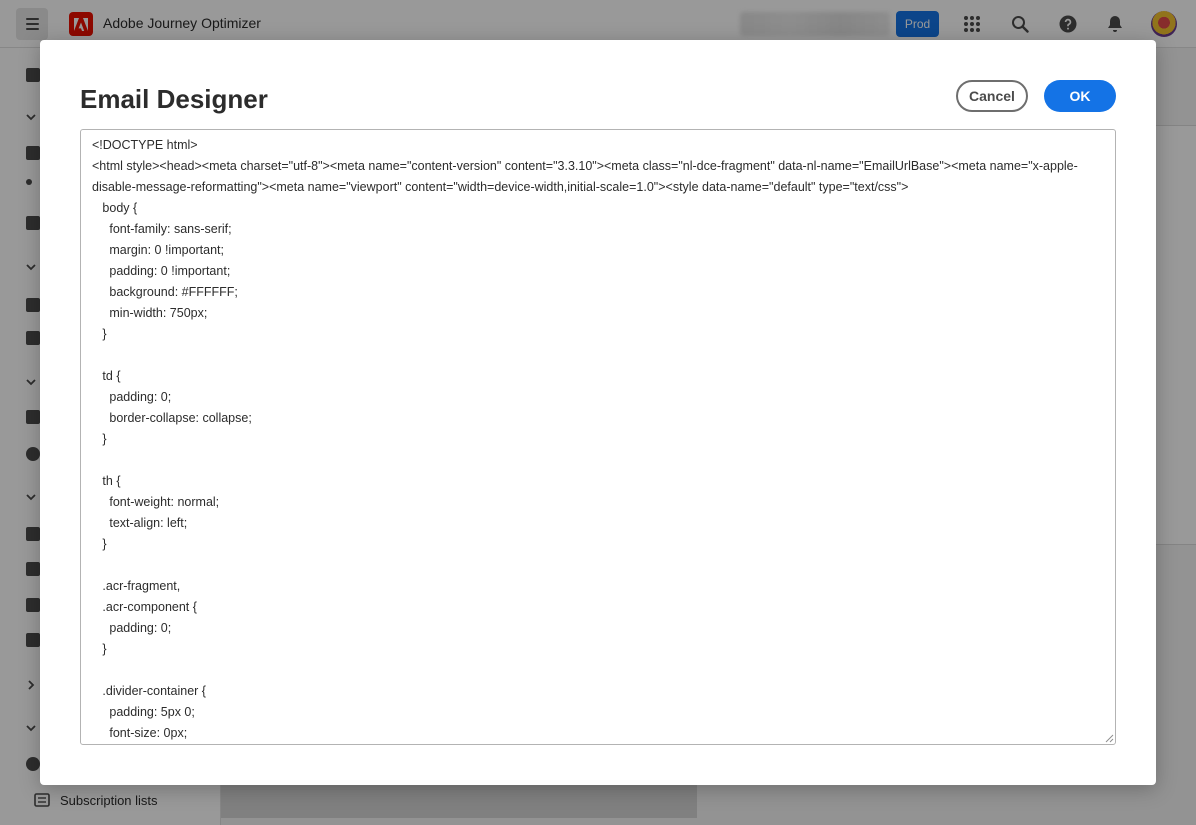 This screenshot has height=825, width=1196. What do you see at coordinates (992, 96) in the screenshot?
I see `cancel-button: Cancel` at bounding box center [992, 96].